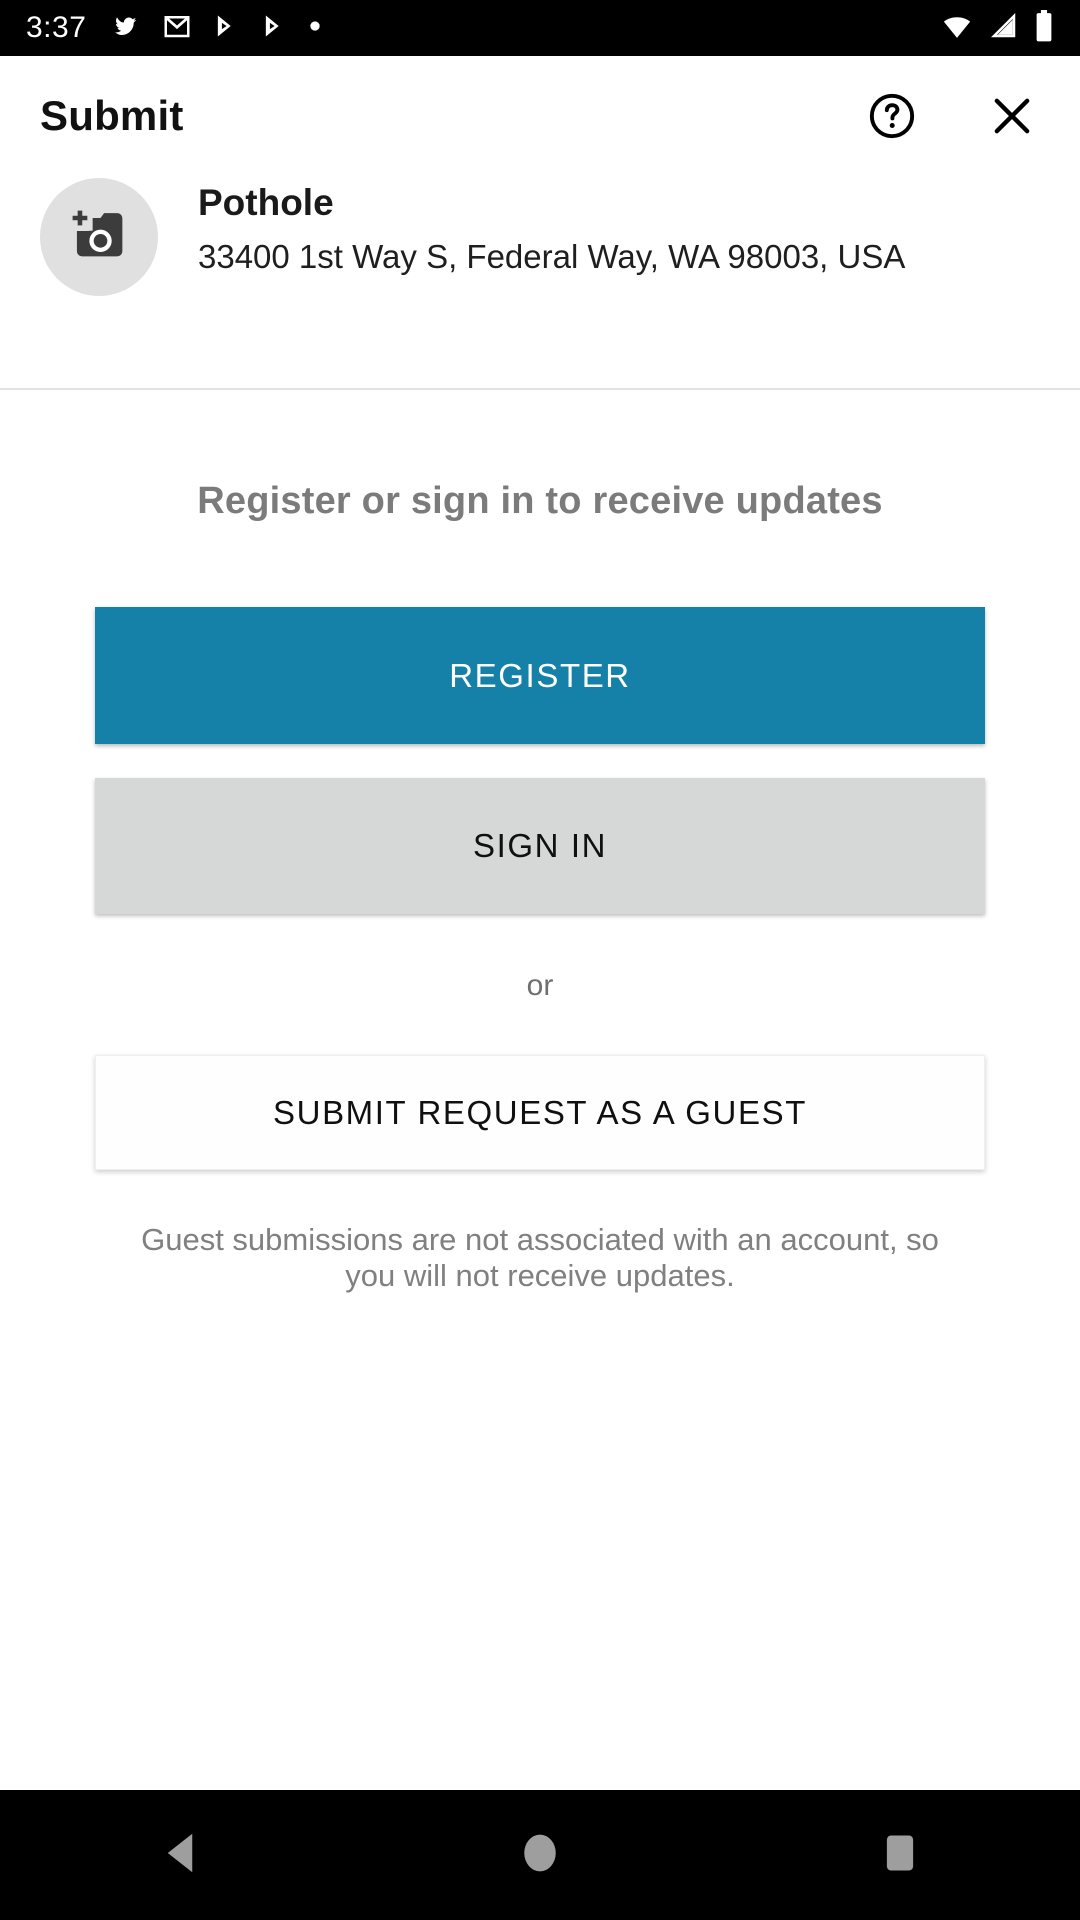  I want to click on back-triangle-icon, so click(180, 1855).